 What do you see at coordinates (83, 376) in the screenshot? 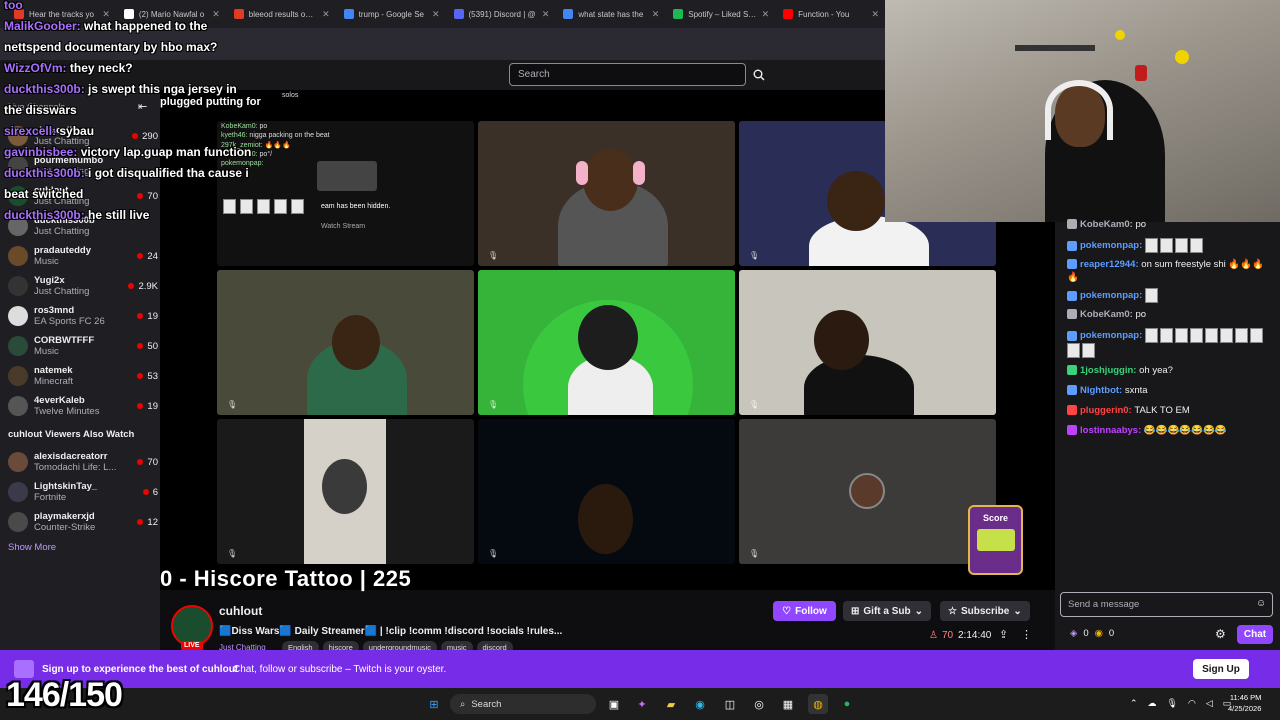
I see `sidebar-channel: natemek Minecraft 53` at bounding box center [83, 376].